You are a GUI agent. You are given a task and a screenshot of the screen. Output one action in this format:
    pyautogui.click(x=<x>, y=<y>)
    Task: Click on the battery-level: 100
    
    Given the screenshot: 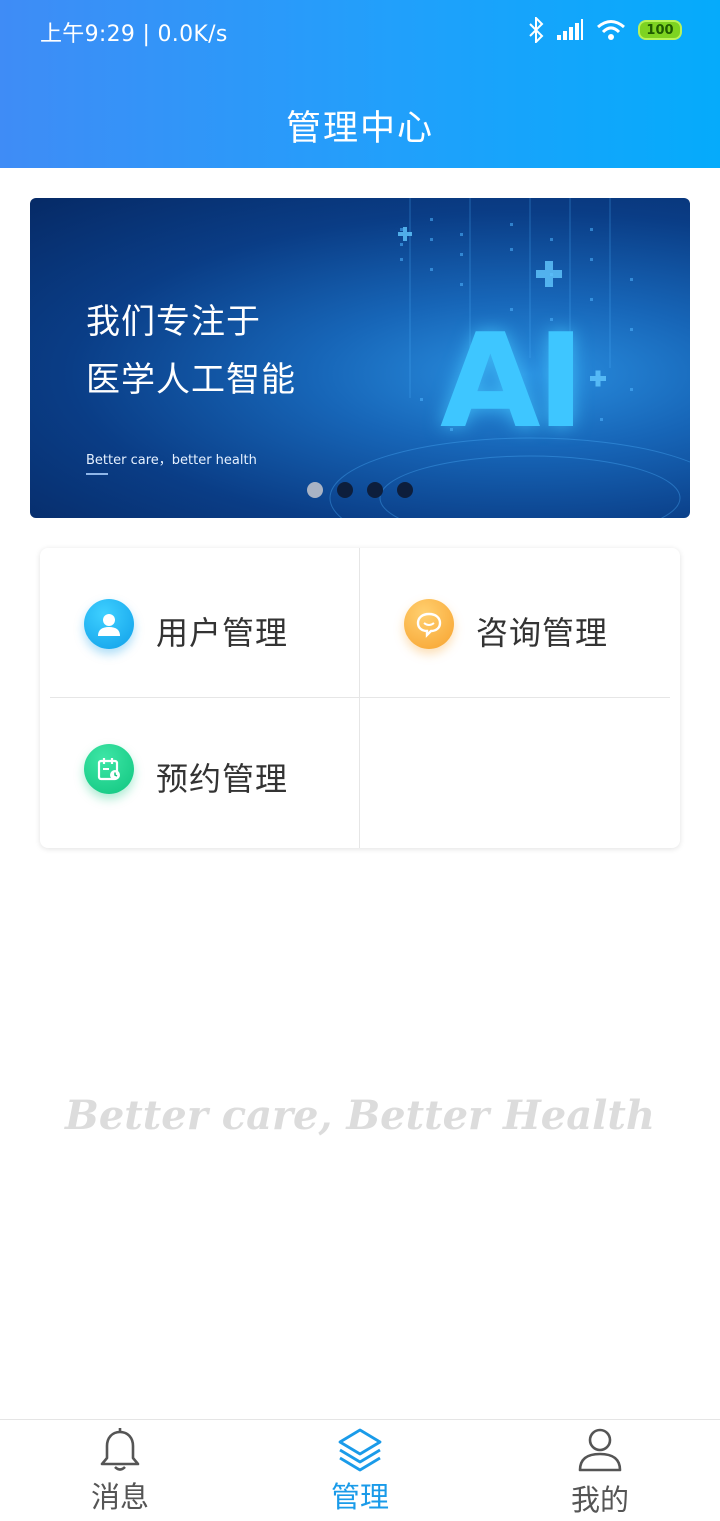 What is the action you would take?
    pyautogui.click(x=660, y=30)
    